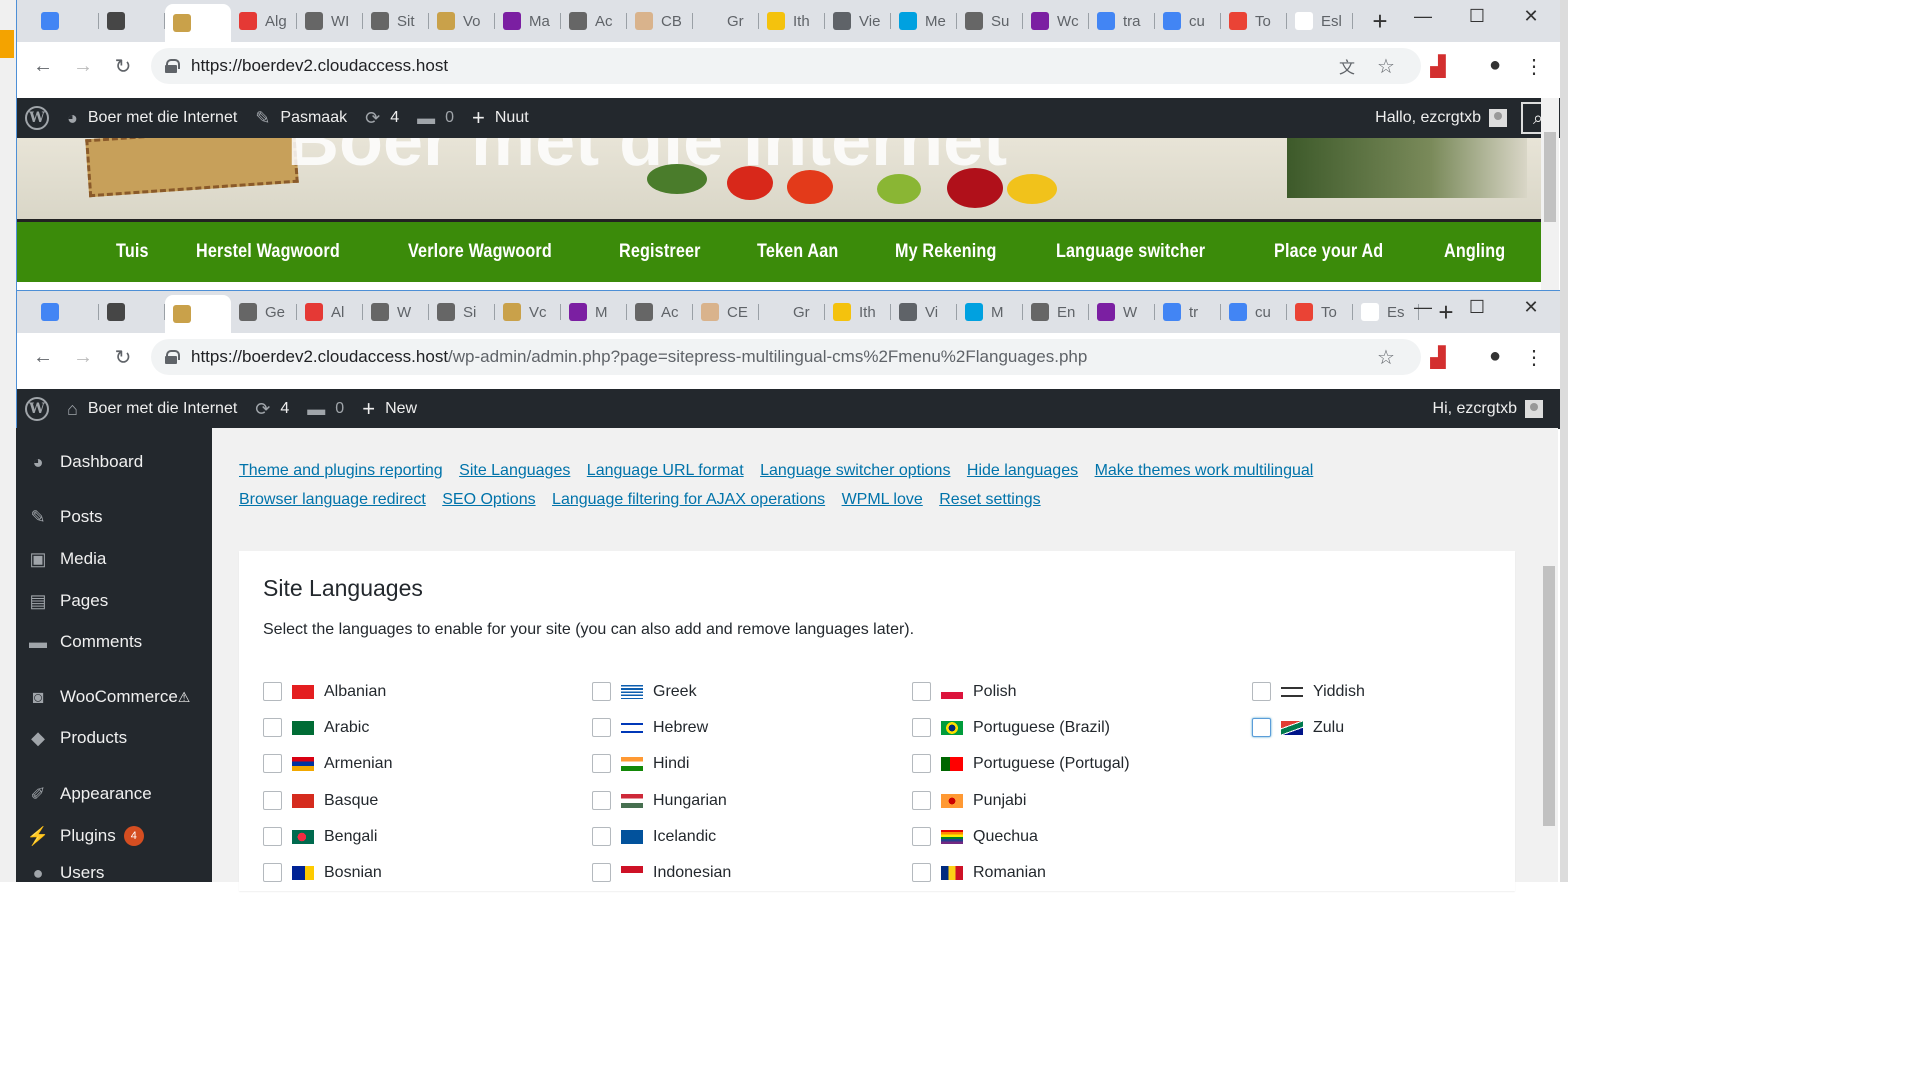 The width and height of the screenshot is (1920, 1080). What do you see at coordinates (1022, 470) in the screenshot?
I see `link-hide-languages: Hide languages` at bounding box center [1022, 470].